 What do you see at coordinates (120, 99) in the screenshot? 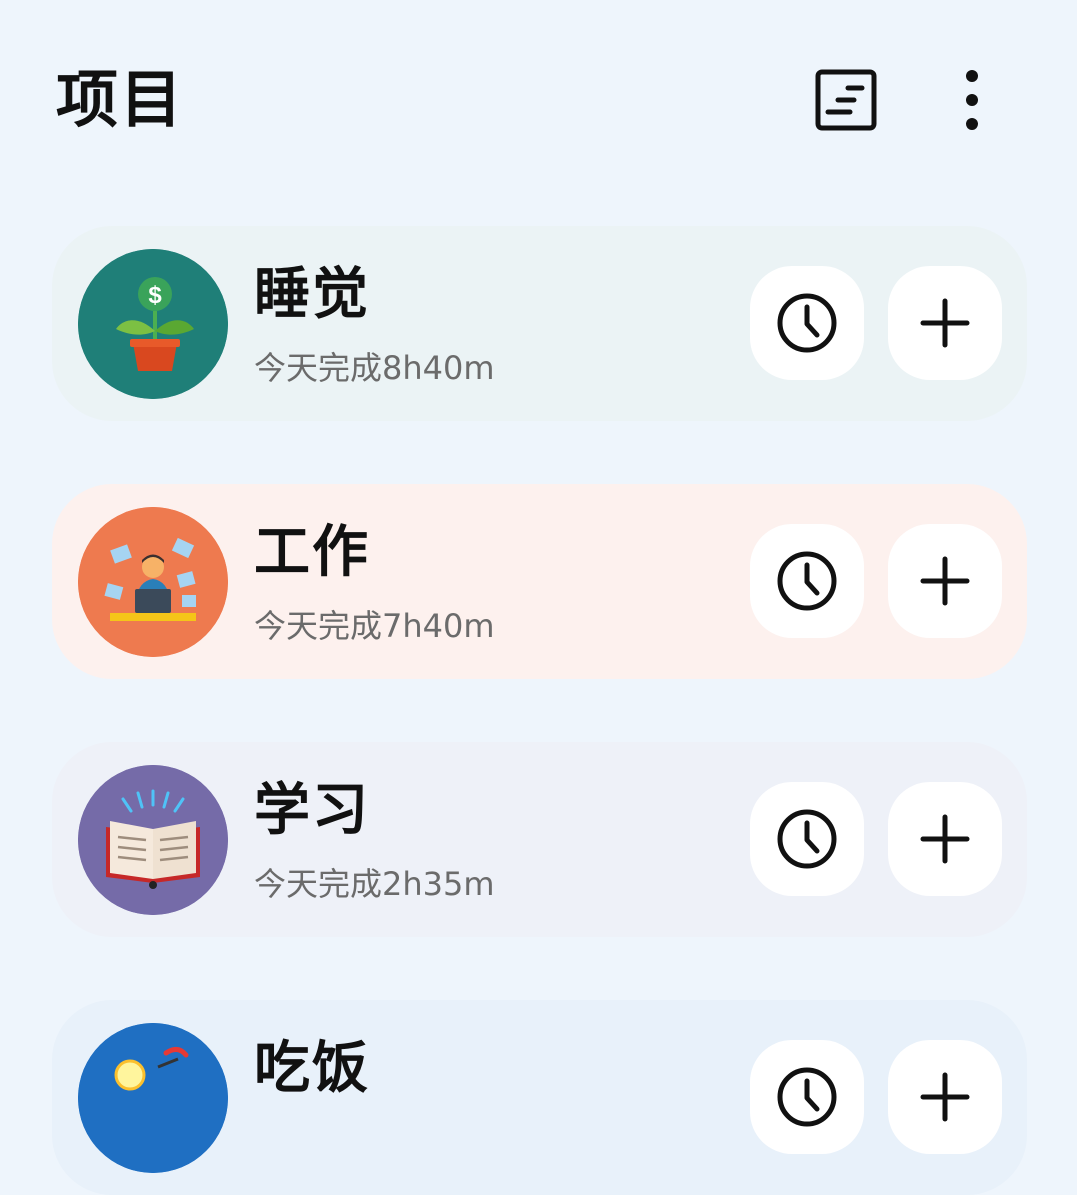
I see `page-title: 项目` at bounding box center [120, 99].